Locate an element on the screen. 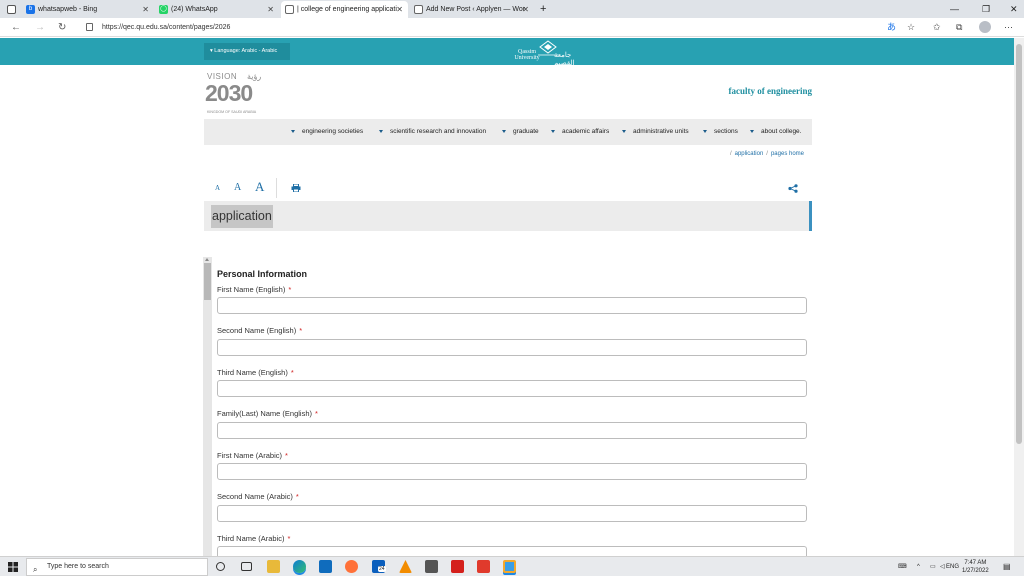  refresh-icon: ↻ is located at coordinates (62, 27).